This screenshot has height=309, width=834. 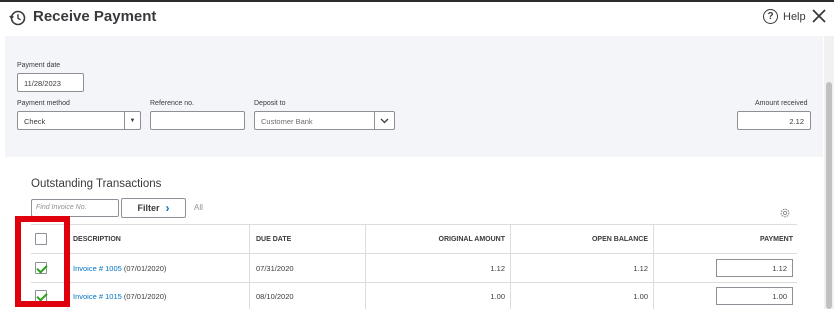 What do you see at coordinates (273, 239) in the screenshot?
I see `col-due-date: DUE DATE` at bounding box center [273, 239].